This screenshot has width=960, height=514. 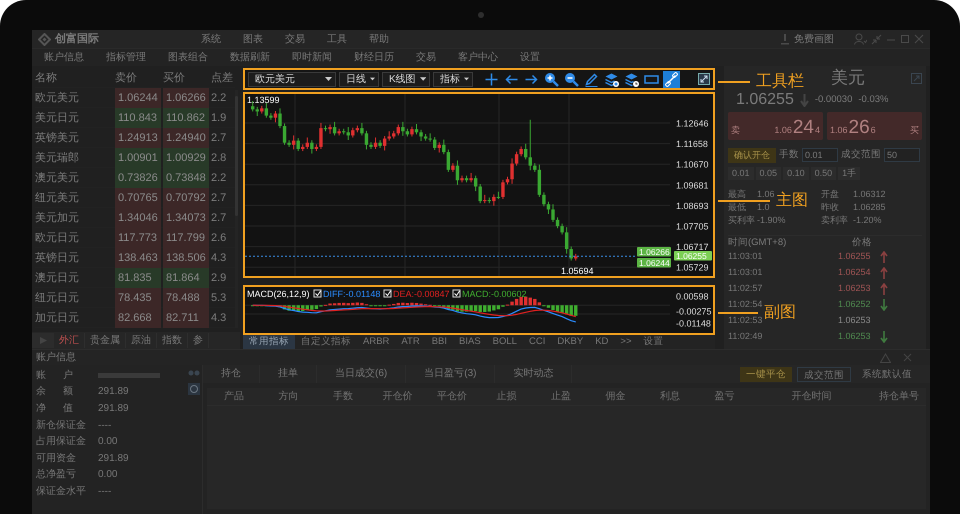 I want to click on menu-item: 图表, so click(x=253, y=39).